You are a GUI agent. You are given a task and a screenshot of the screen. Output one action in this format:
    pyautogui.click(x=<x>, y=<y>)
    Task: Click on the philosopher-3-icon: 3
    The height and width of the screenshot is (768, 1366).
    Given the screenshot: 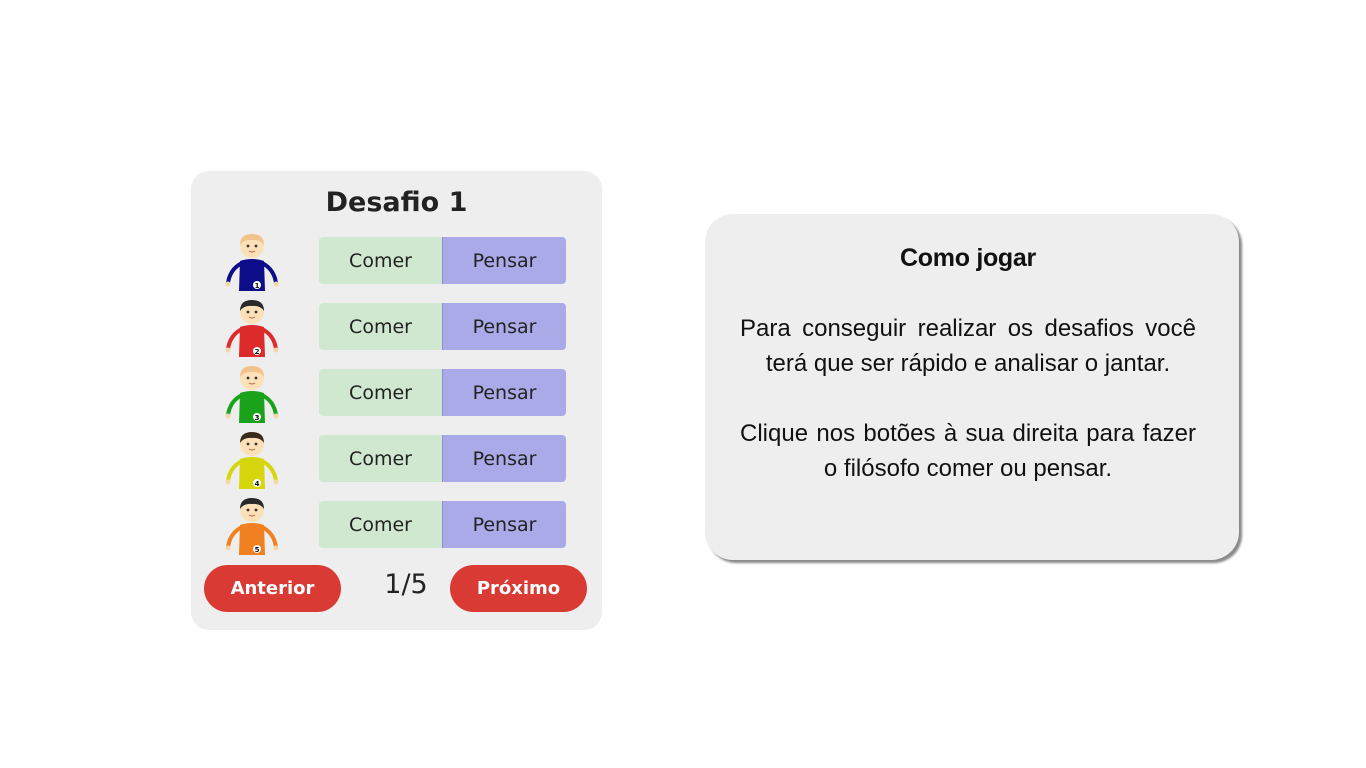 What is the action you would take?
    pyautogui.click(x=252, y=394)
    